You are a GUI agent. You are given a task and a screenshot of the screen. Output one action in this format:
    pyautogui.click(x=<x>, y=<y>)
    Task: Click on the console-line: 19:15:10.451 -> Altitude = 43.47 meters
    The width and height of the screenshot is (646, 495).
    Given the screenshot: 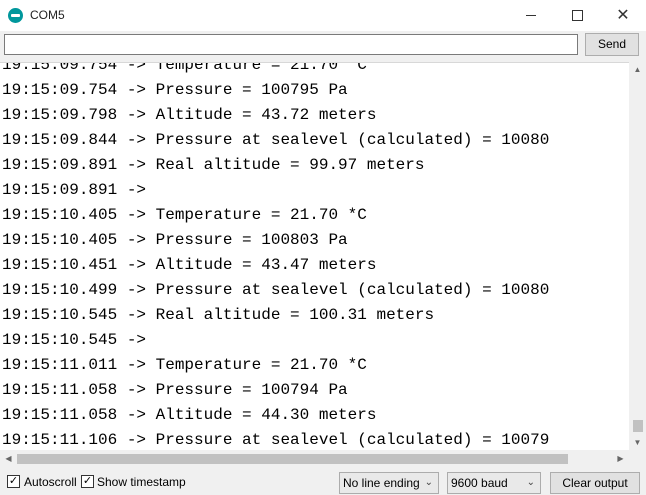 What is the action you would take?
    pyautogui.click(x=189, y=265)
    